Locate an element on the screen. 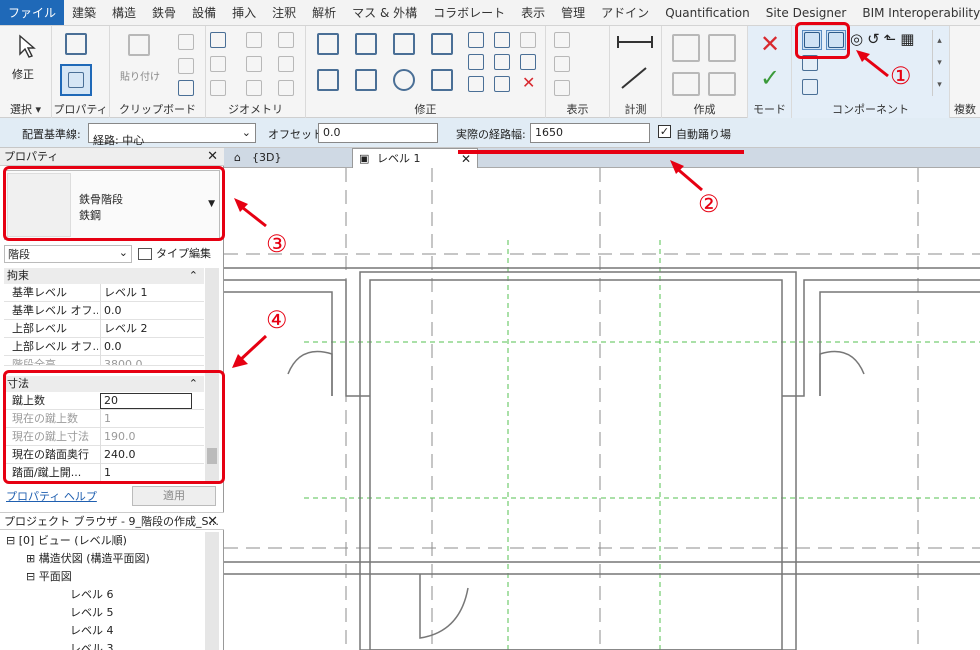  rotate-button is located at coordinates (405, 81).